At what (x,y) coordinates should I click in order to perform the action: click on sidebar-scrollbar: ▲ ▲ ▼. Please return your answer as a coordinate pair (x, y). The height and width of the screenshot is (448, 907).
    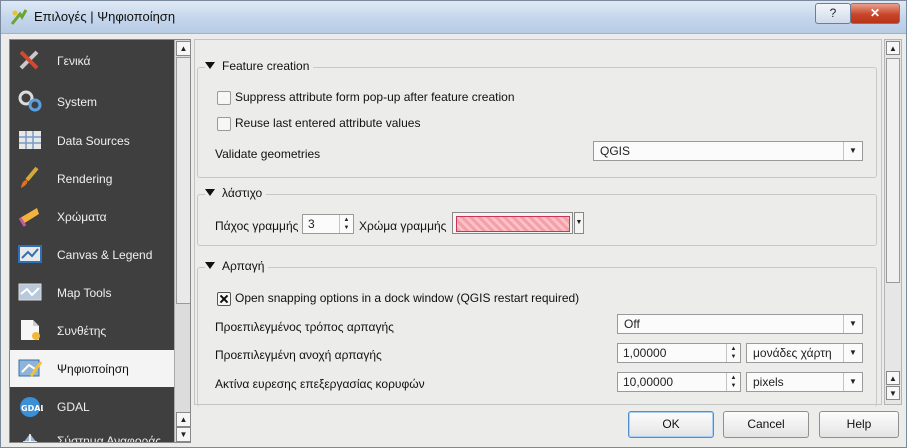
    Looking at the image, I should click on (182, 241).